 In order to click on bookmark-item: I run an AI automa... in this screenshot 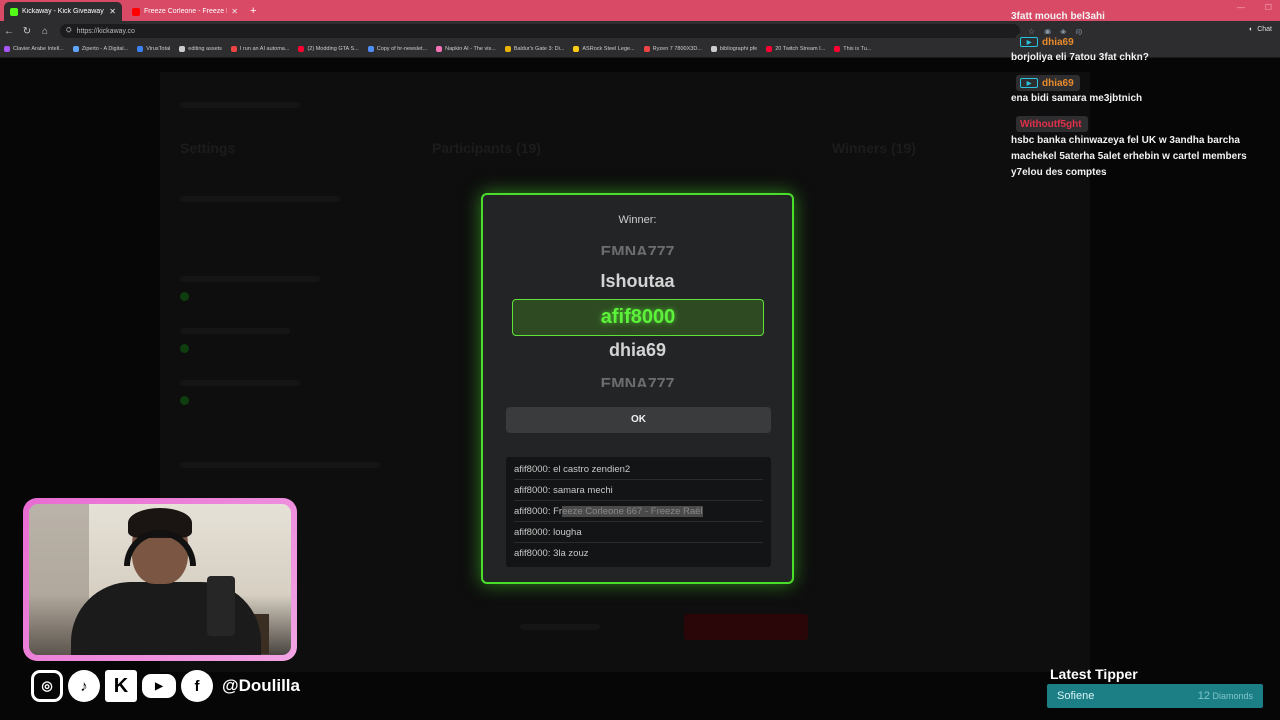, I will do `click(260, 49)`.